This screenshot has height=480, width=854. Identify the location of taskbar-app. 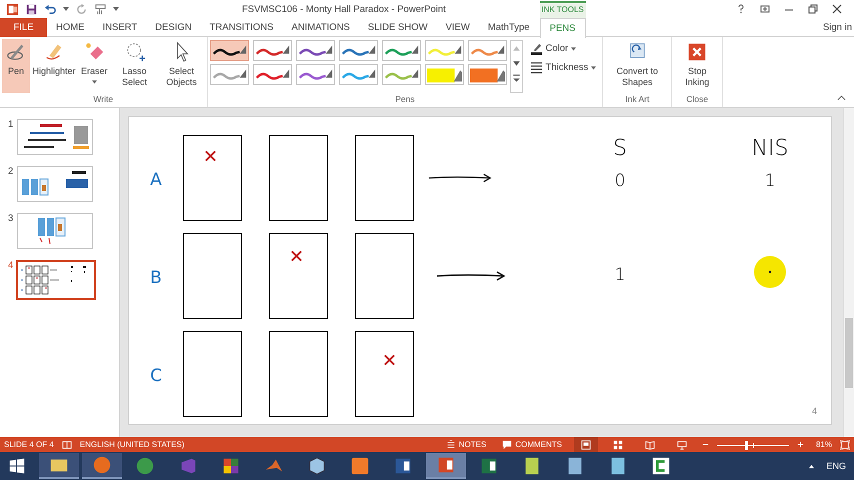
(59, 466).